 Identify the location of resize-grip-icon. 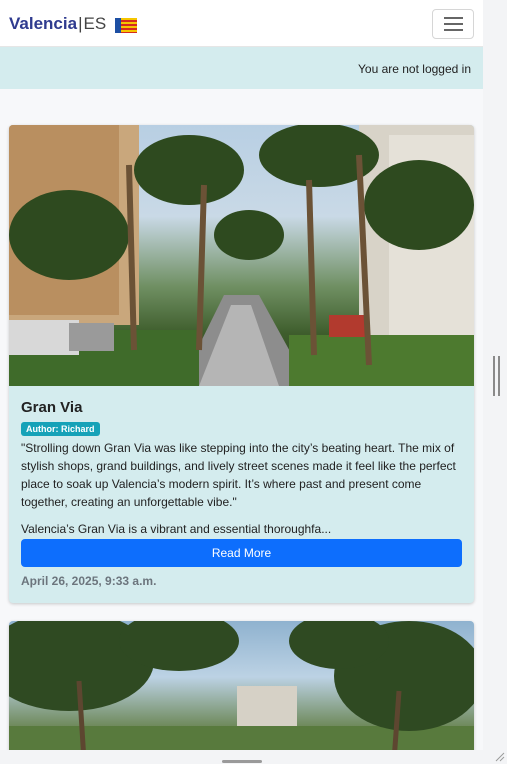
(500, 757).